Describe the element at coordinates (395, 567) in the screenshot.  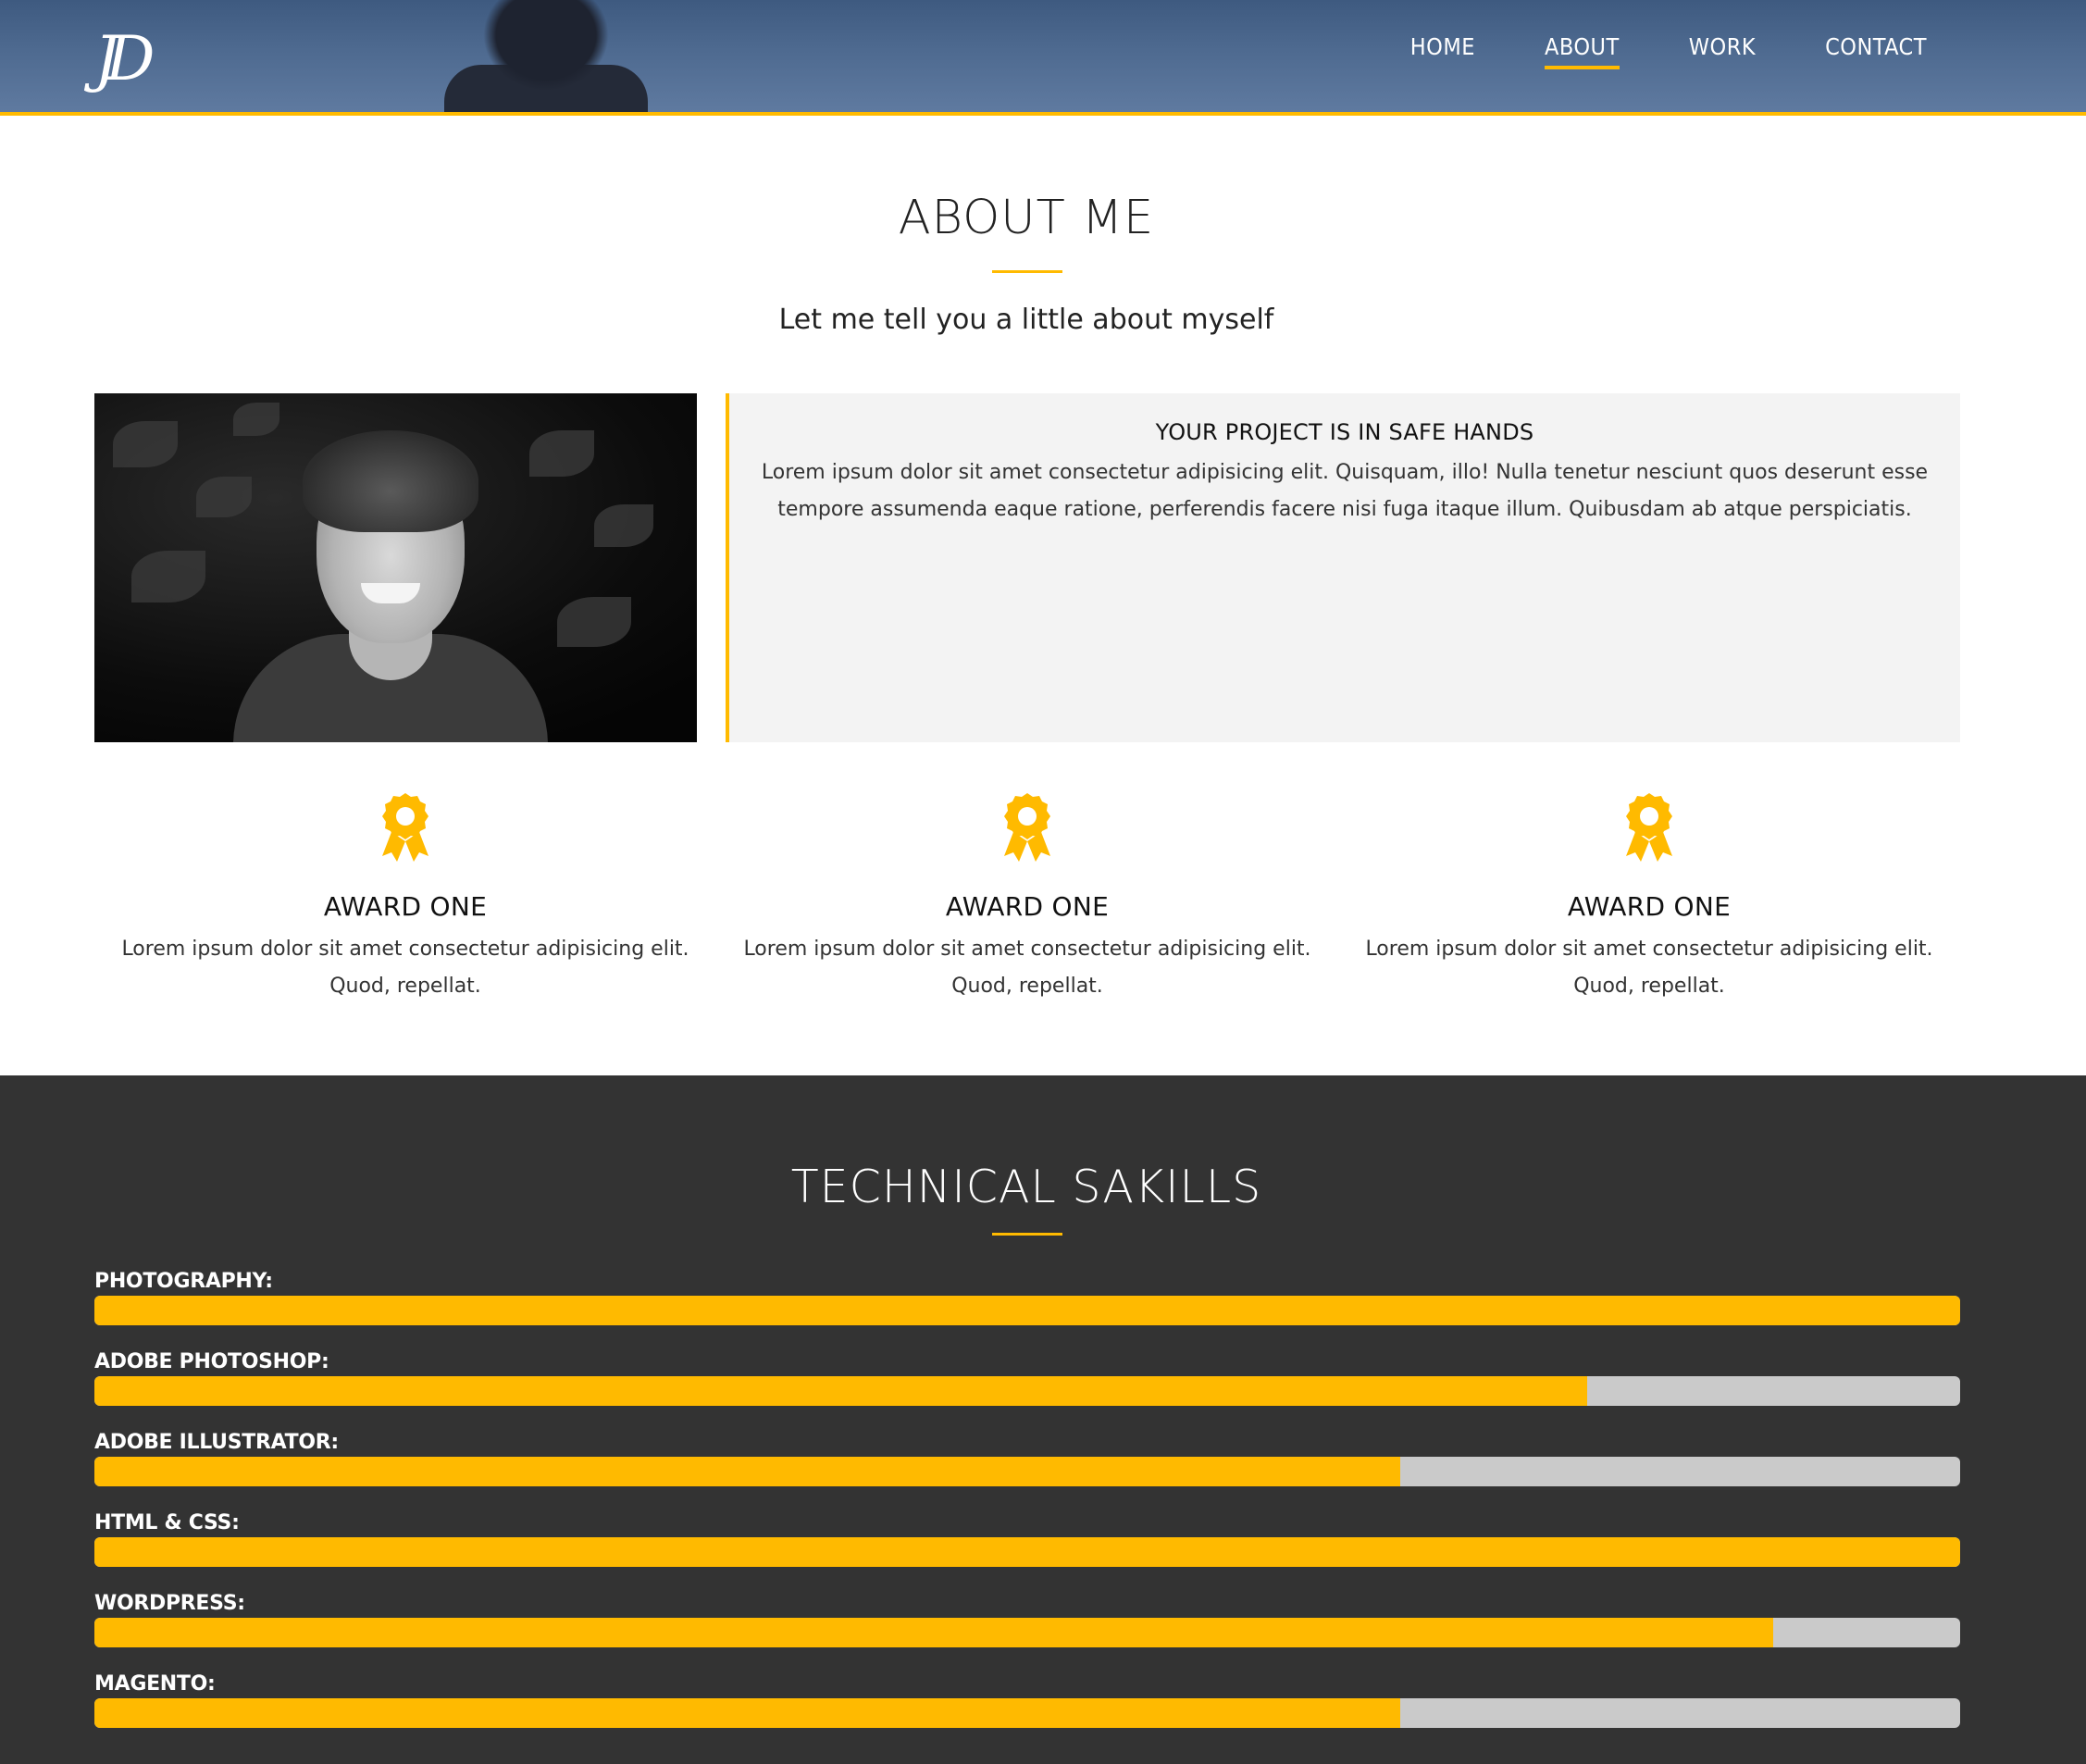
I see `profile-photo` at that location.